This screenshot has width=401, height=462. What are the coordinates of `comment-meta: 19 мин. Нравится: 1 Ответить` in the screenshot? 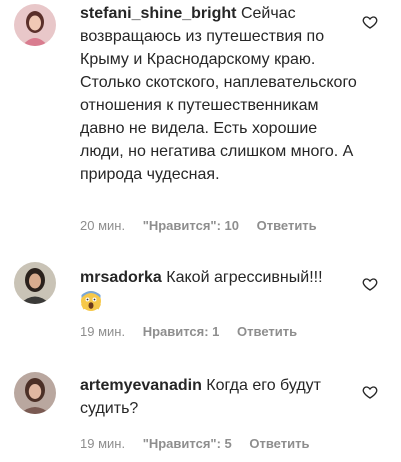 It's located at (195, 331).